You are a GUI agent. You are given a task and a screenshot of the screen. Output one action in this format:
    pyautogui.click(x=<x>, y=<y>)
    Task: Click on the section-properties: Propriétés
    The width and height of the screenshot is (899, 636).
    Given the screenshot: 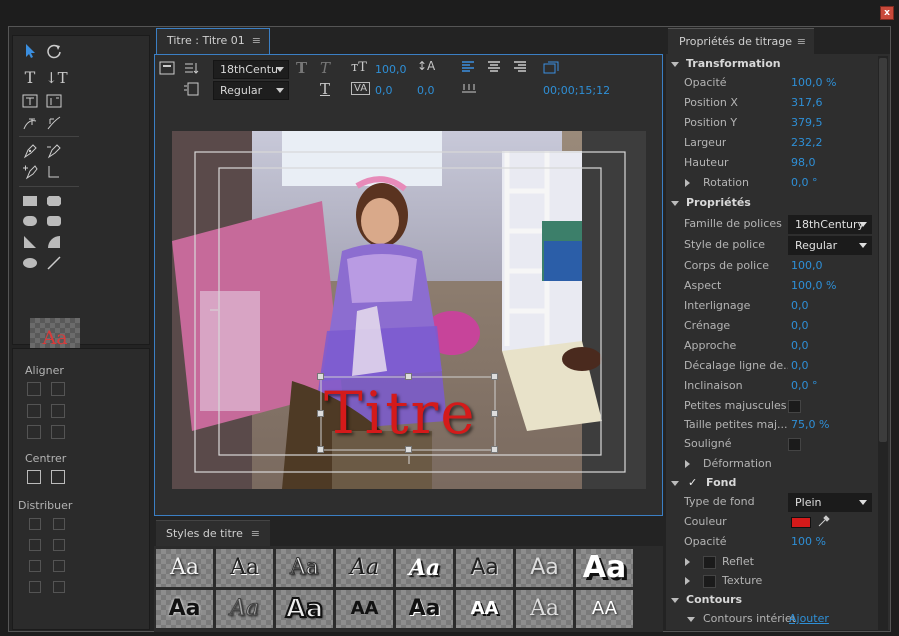 What is the action you would take?
    pyautogui.click(x=771, y=203)
    